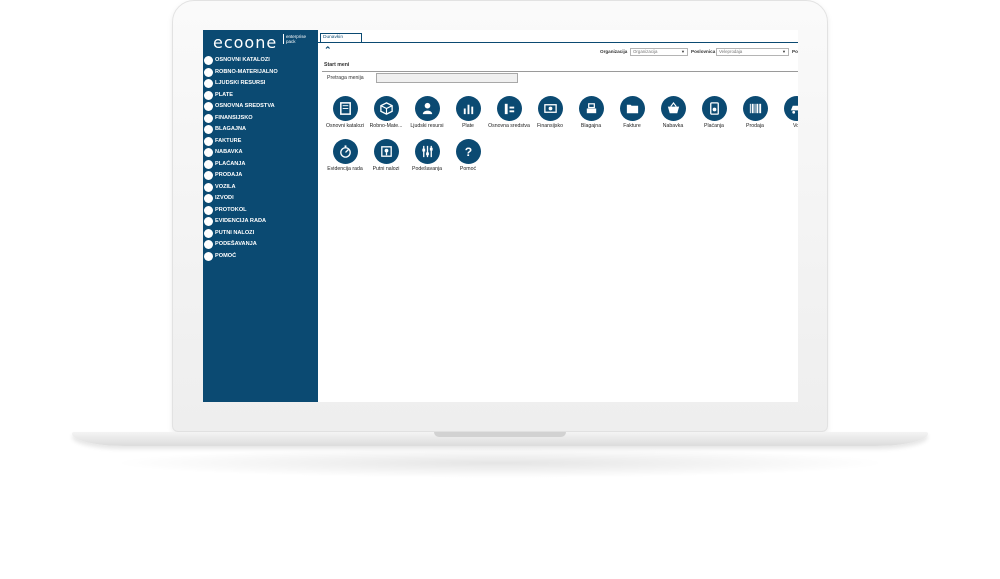 The height and width of the screenshot is (579, 1000). I want to click on sidebar-item-2: LJUDSKI RESURSI, so click(261, 84).